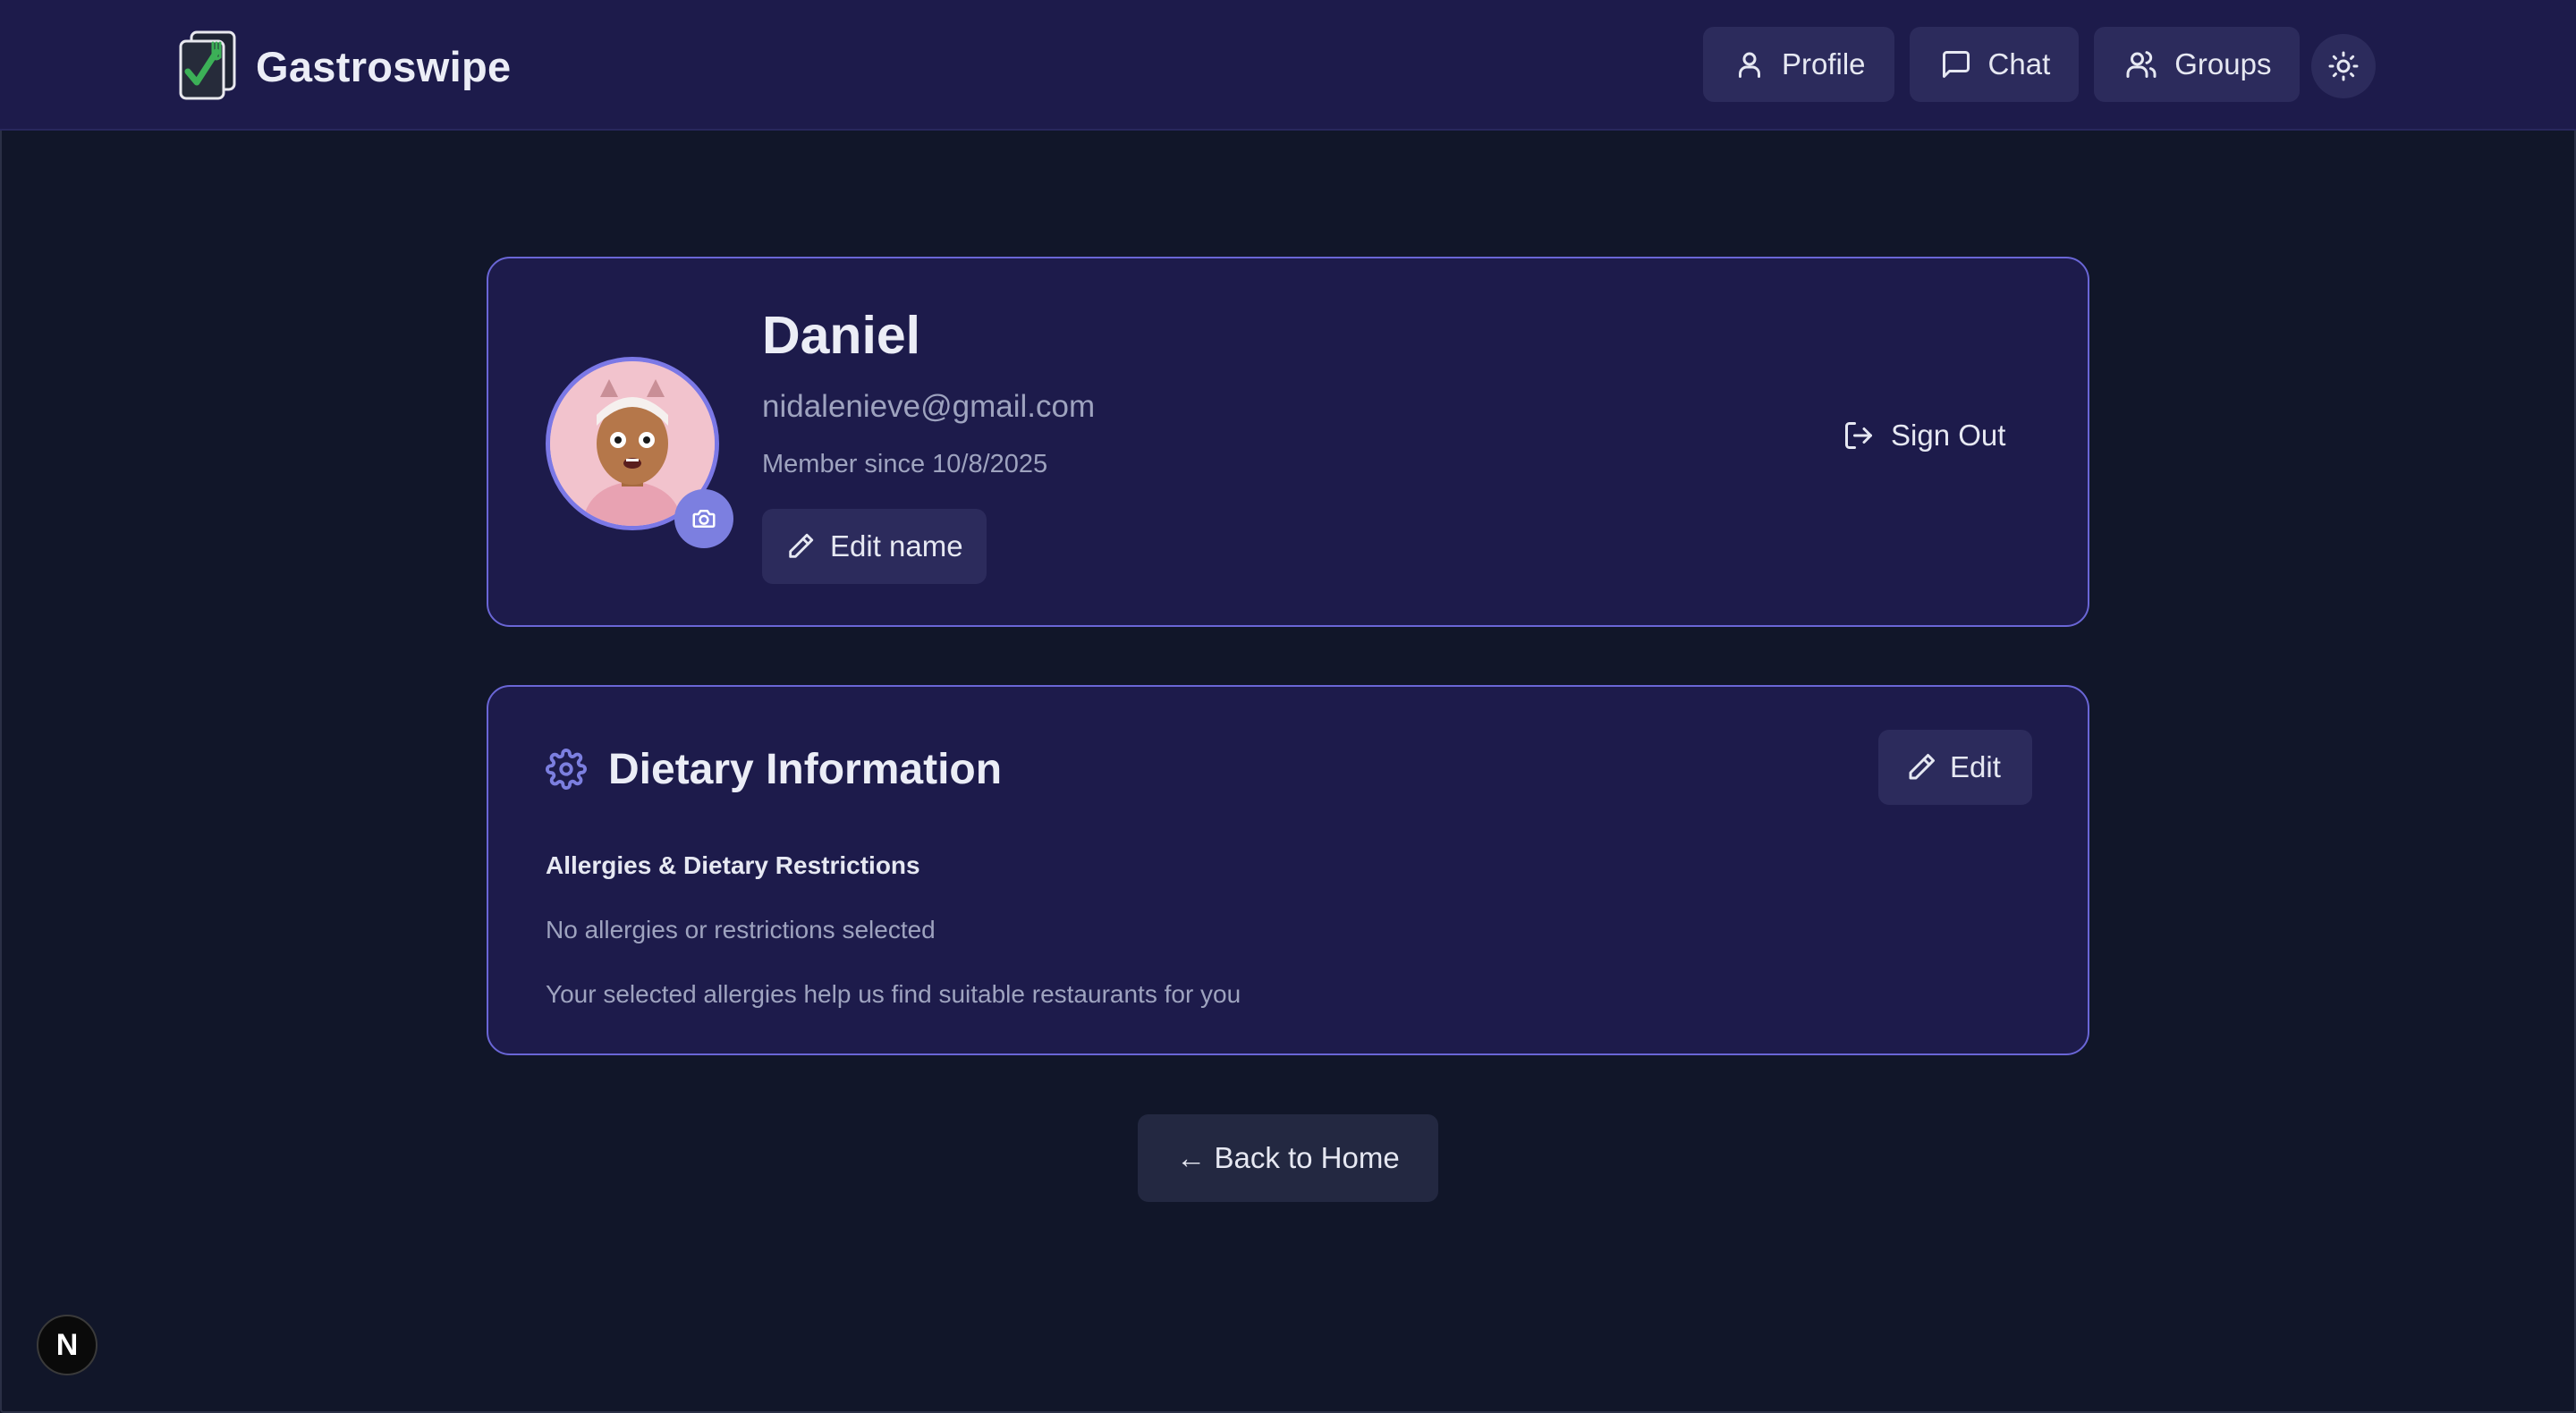  What do you see at coordinates (566, 769) in the screenshot?
I see `gear-icon` at bounding box center [566, 769].